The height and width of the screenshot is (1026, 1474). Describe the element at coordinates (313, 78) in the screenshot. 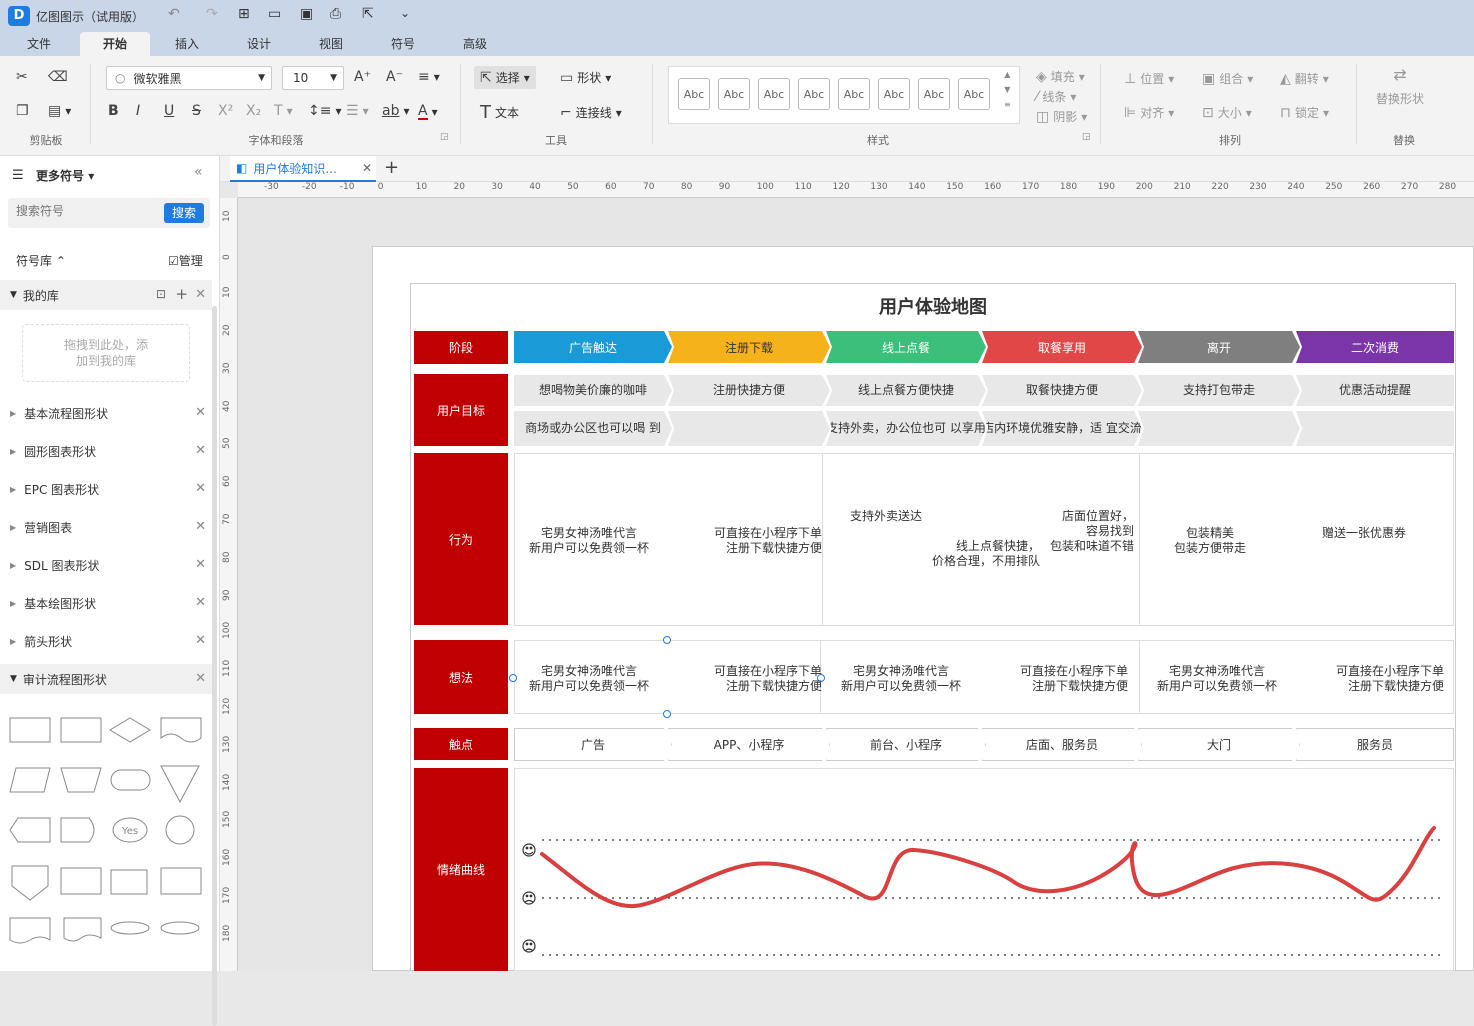

I see `font-size-select: 10 ▼` at that location.